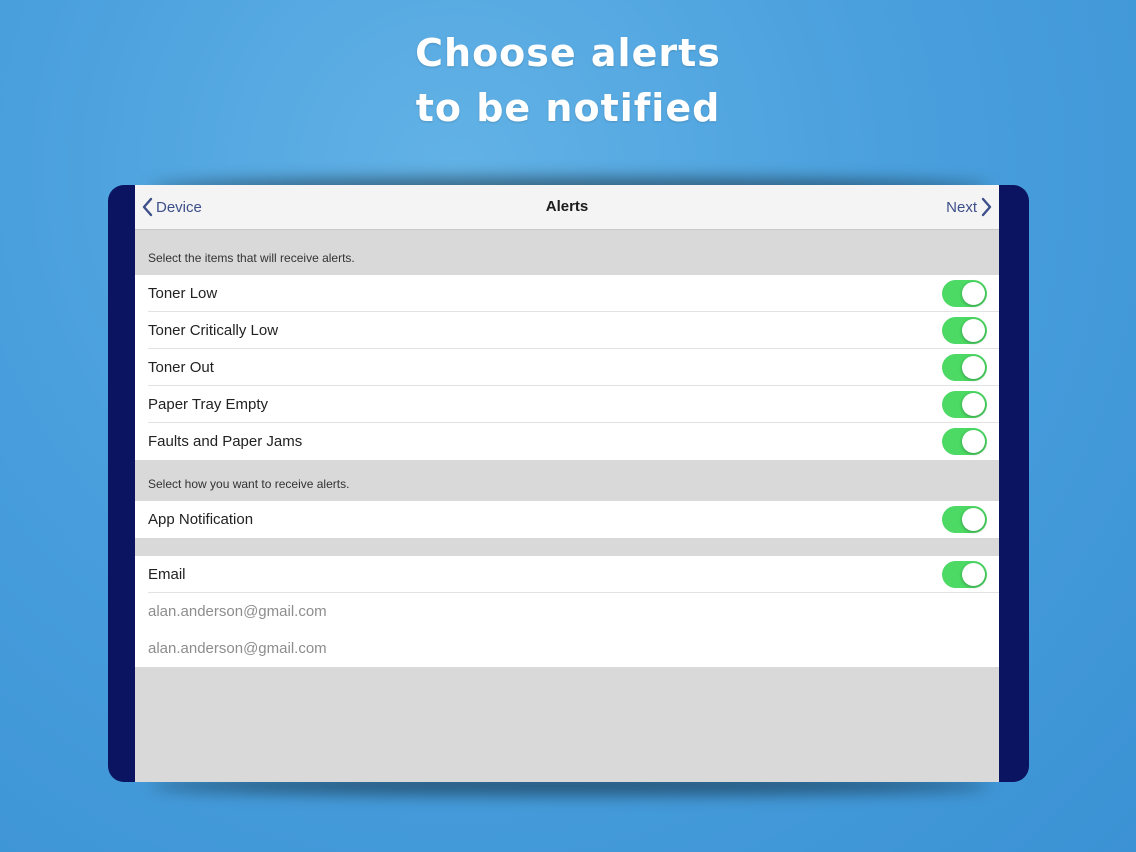 Image resolution: width=1136 pixels, height=852 pixels. Describe the element at coordinates (568, 81) in the screenshot. I see `headline: Choose alerts to be notified` at that location.